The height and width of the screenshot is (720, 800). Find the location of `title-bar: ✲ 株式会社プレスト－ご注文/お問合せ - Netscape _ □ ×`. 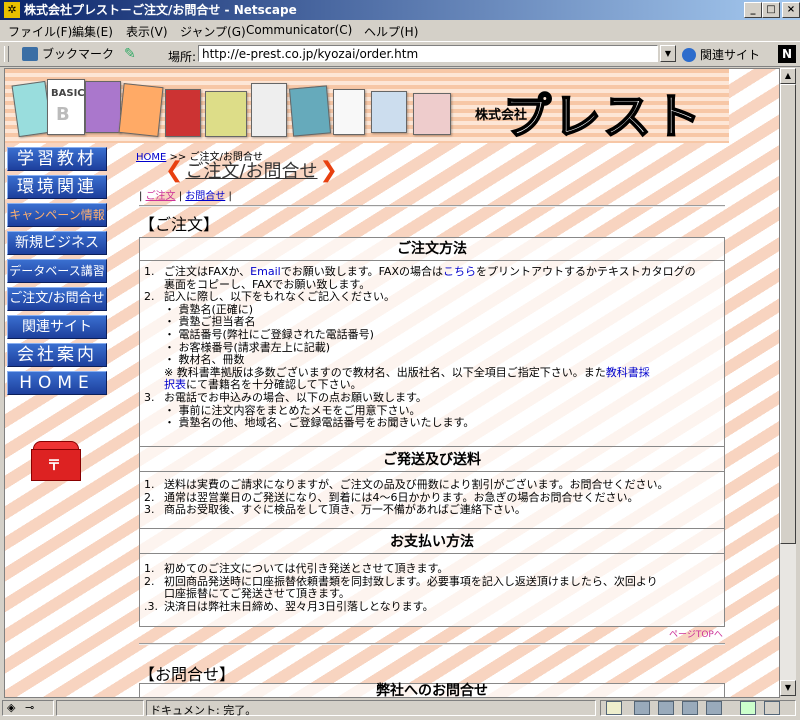

title-bar: ✲ 株式会社プレスト－ご注文/お問合せ - Netscape _ □ × is located at coordinates (400, 10).